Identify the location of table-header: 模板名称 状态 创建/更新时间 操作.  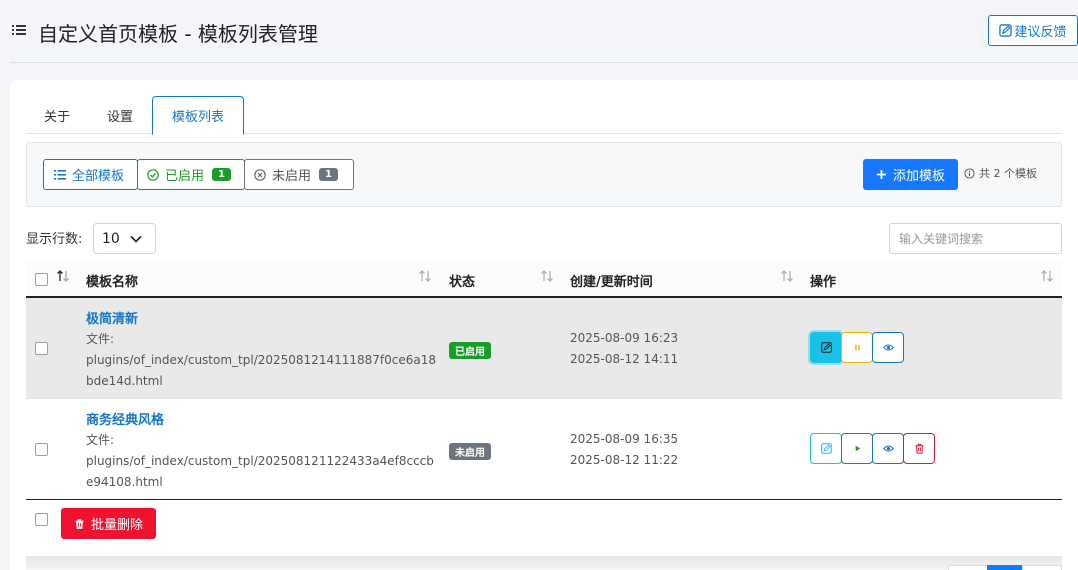
(544, 279).